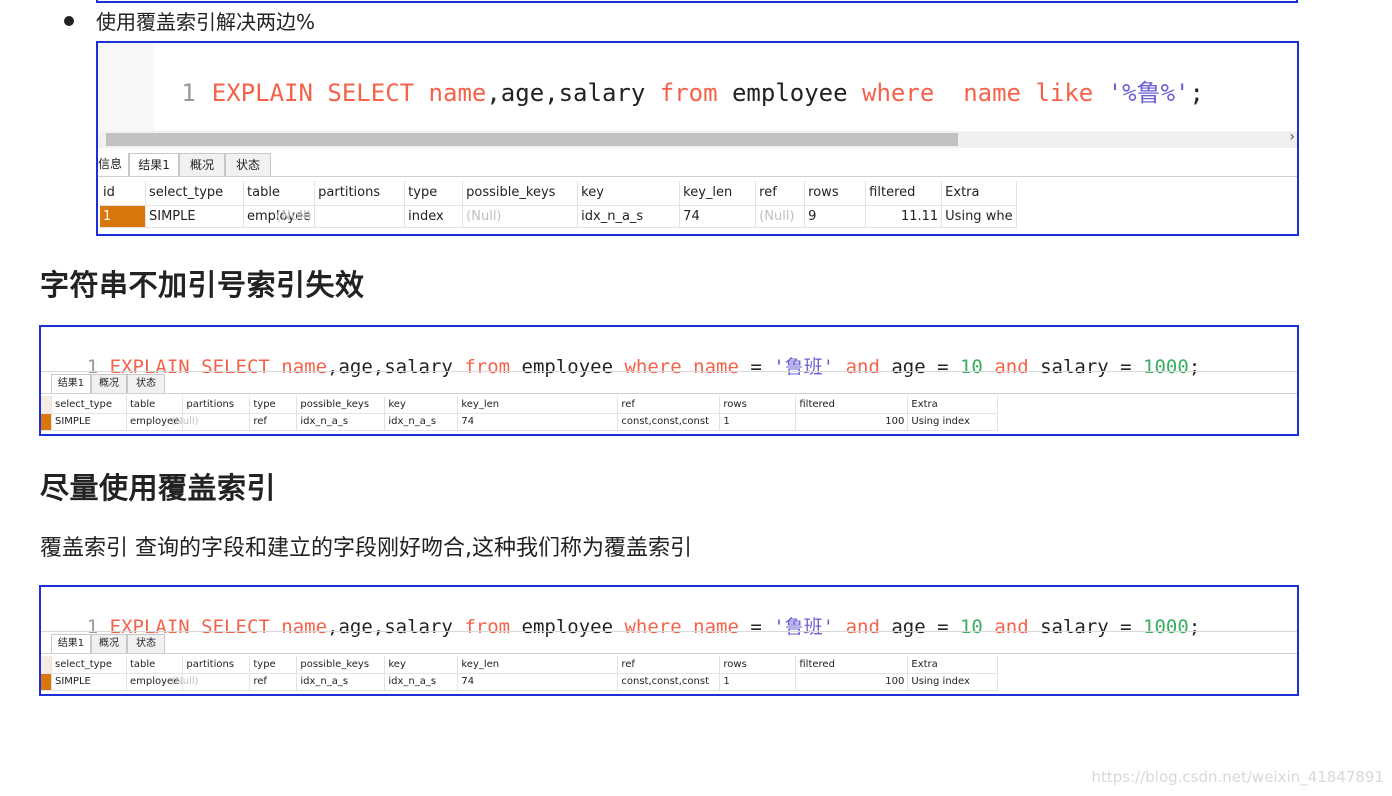 This screenshot has width=1392, height=796. Describe the element at coordinates (206, 22) in the screenshot. I see `bullet-text: 使用覆盖索引解决两边%` at that location.